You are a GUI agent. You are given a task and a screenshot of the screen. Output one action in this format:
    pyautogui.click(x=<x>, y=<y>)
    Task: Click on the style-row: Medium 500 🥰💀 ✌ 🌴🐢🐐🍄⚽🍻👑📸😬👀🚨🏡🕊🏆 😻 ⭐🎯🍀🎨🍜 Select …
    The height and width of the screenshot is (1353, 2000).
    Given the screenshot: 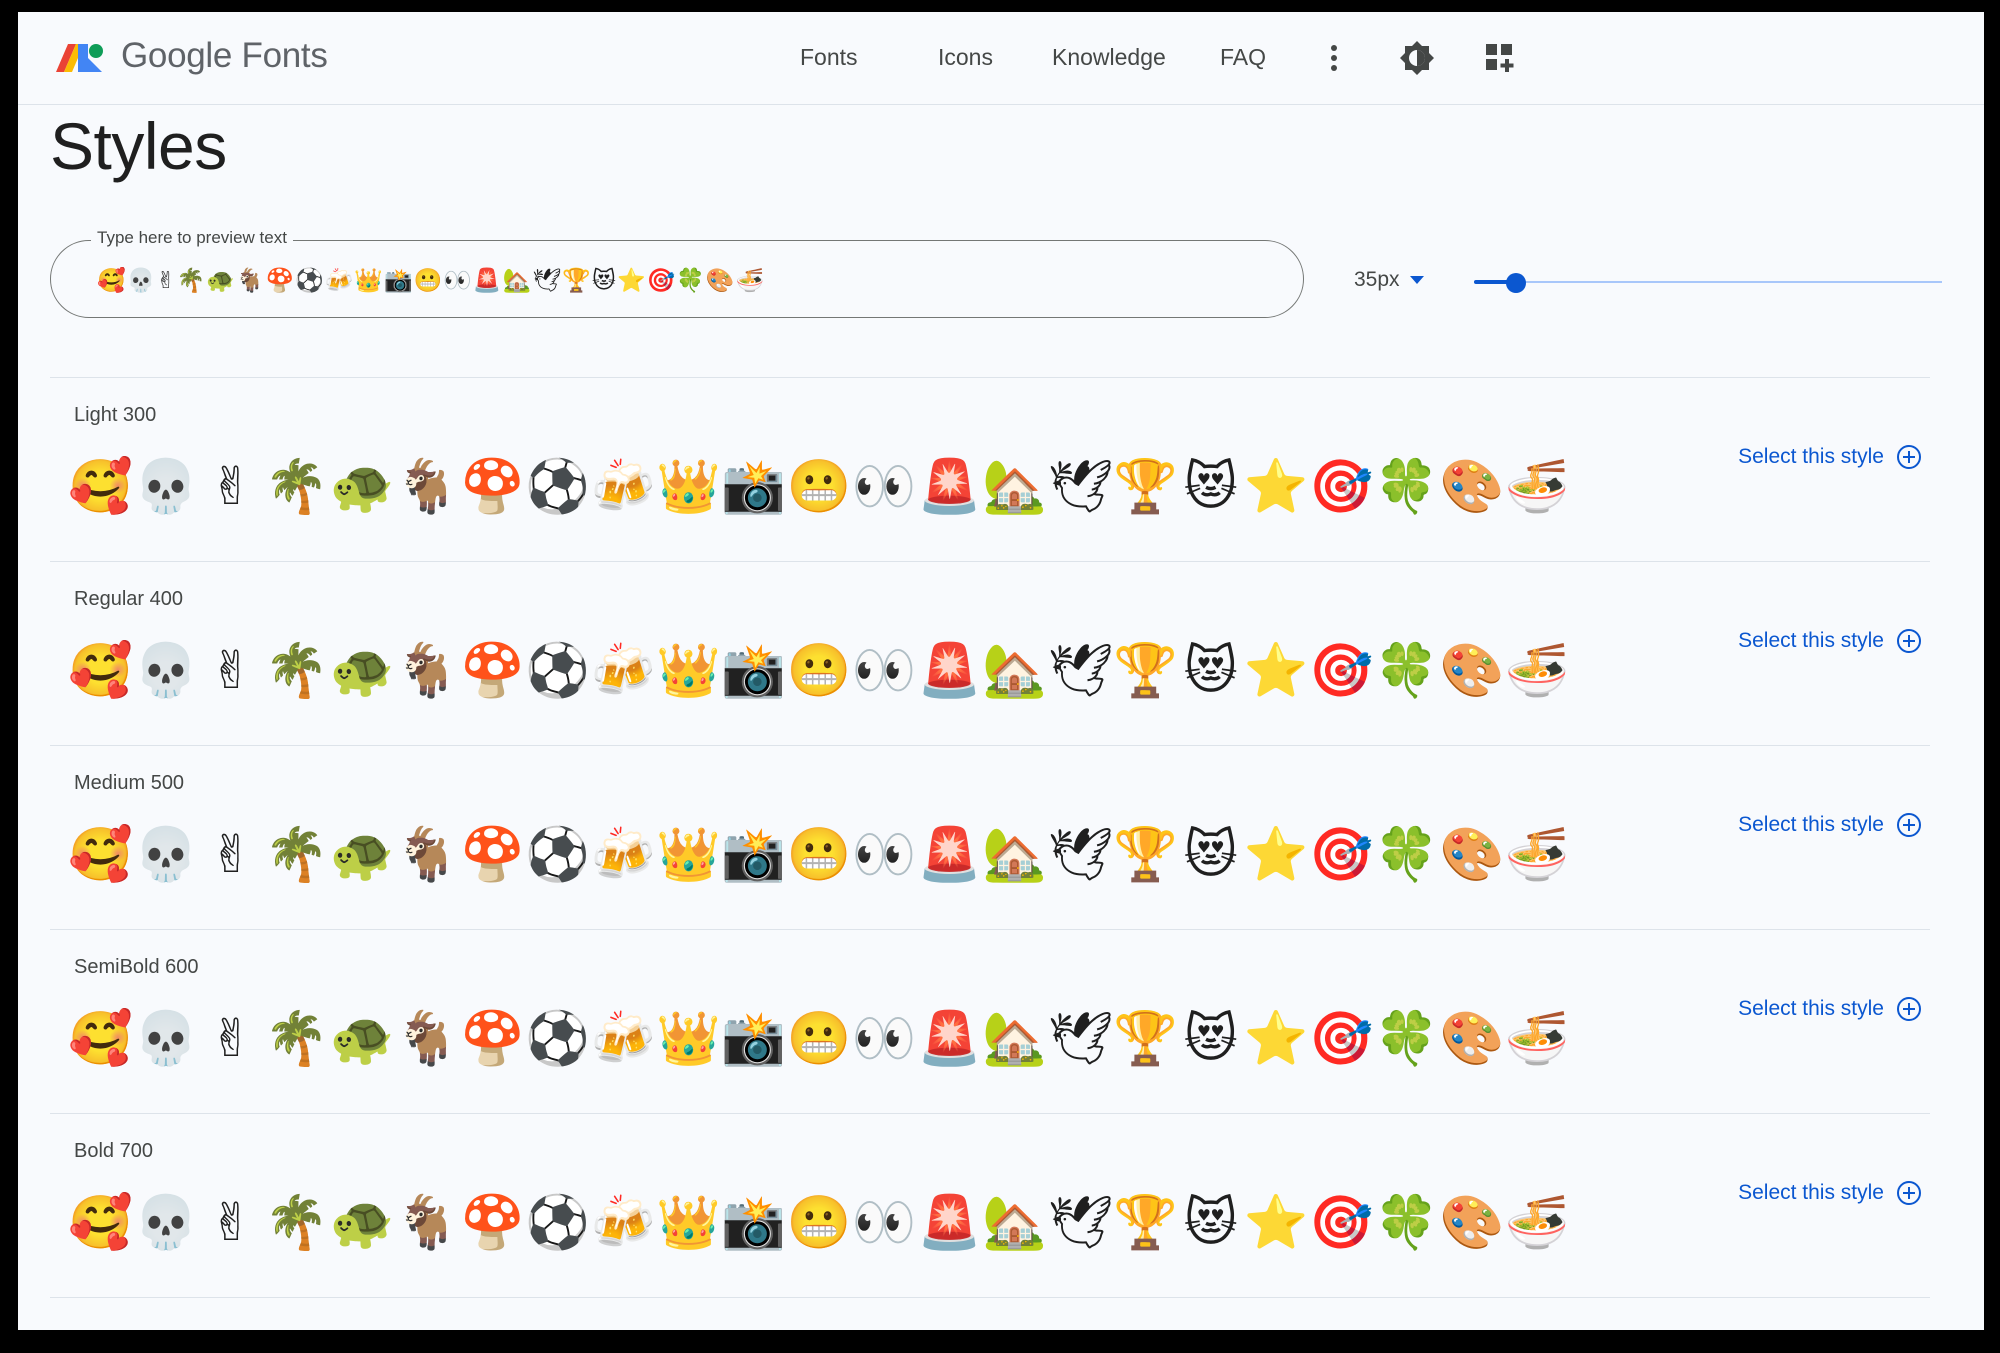 What is the action you would take?
    pyautogui.click(x=990, y=837)
    